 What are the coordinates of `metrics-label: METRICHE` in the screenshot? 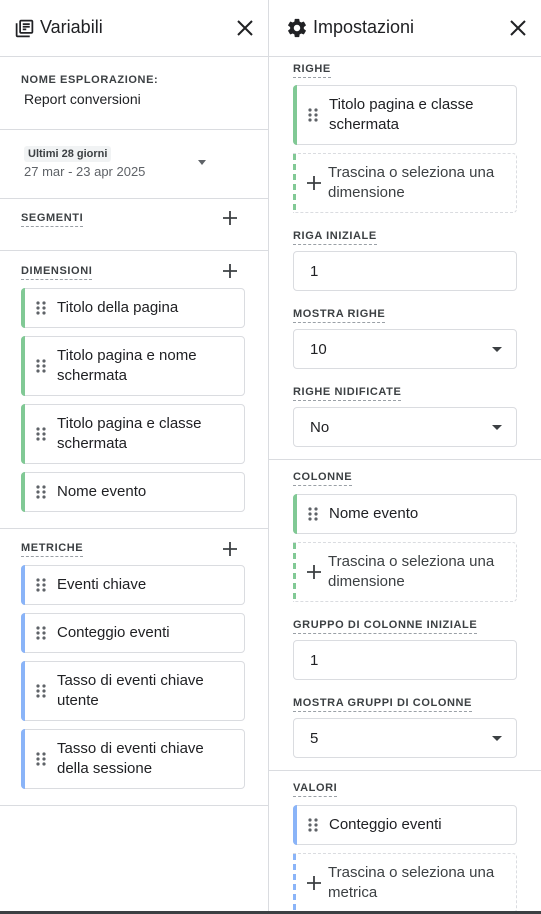 It's located at (52, 549).